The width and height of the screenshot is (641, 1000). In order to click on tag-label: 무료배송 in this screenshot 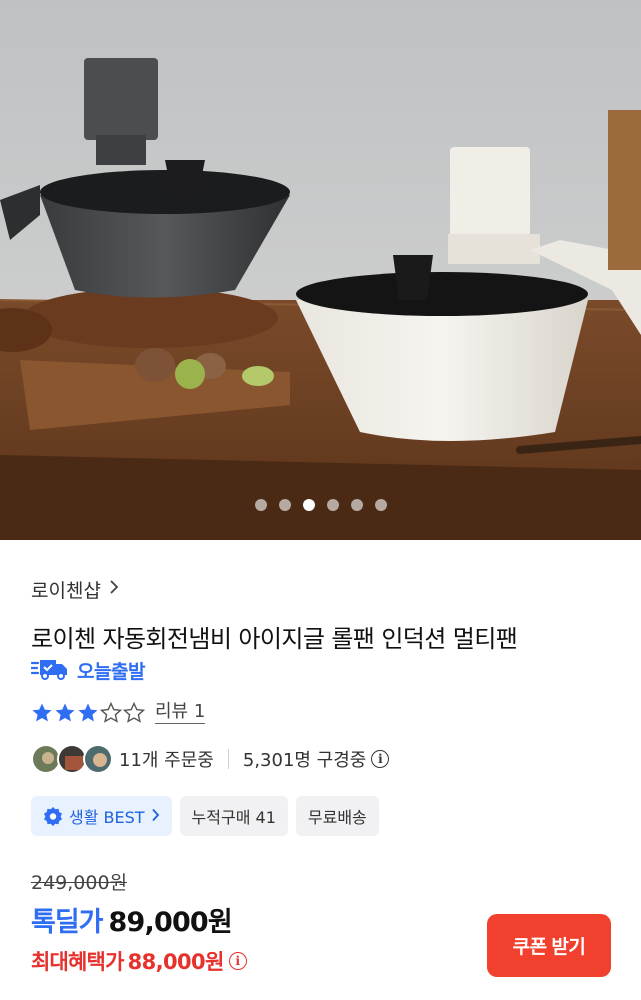, I will do `click(337, 817)`.